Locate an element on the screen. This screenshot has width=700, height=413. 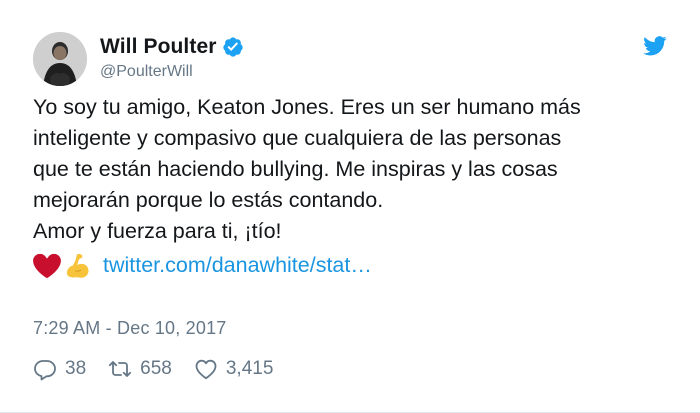
retweet-icon is located at coordinates (120, 369).